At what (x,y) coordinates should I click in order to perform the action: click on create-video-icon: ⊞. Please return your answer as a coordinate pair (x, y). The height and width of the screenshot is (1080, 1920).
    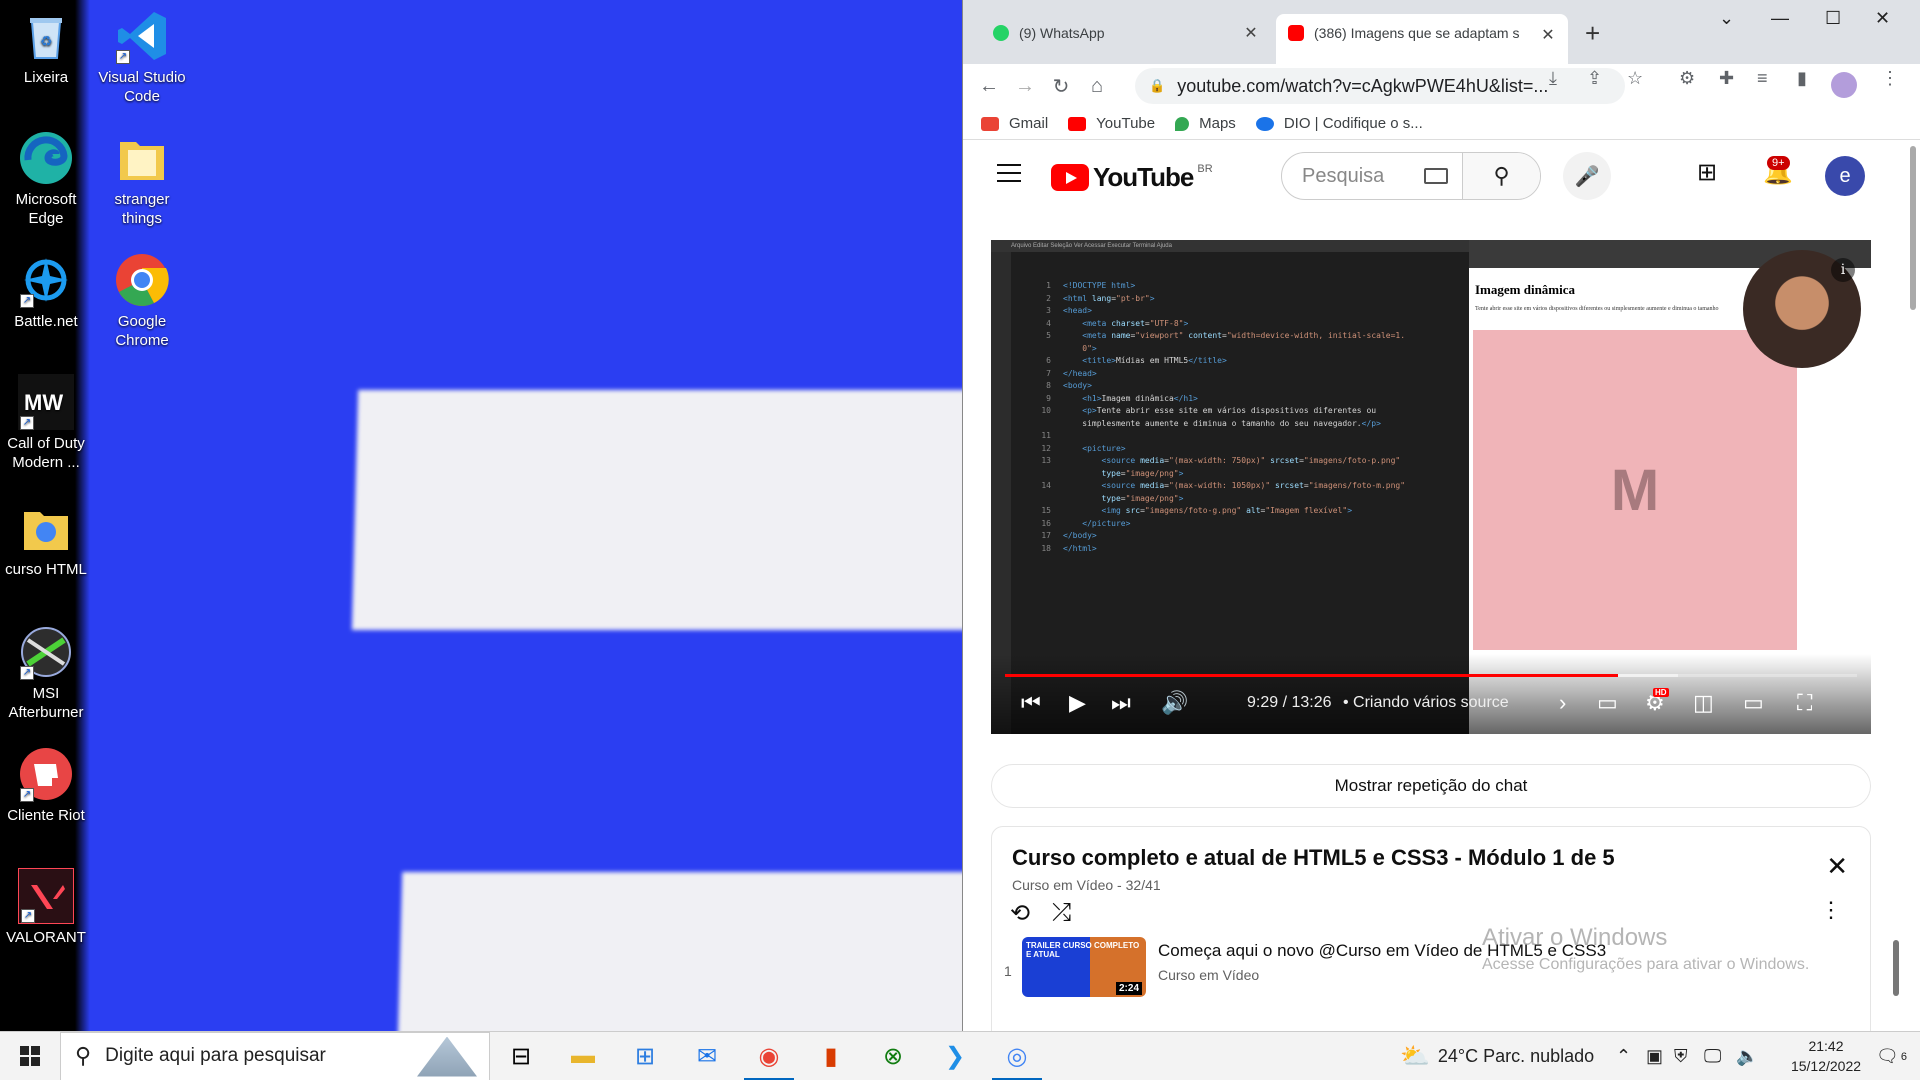
    Looking at the image, I should click on (1707, 172).